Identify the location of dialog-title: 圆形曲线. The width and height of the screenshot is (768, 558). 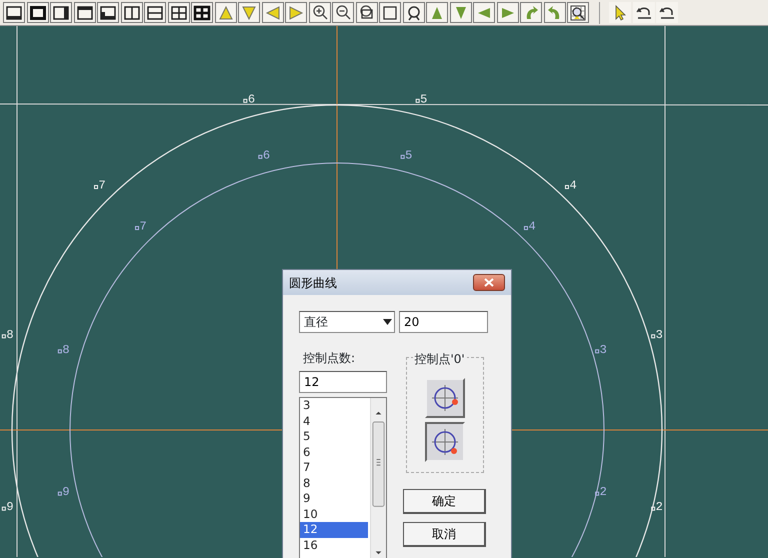
(313, 283).